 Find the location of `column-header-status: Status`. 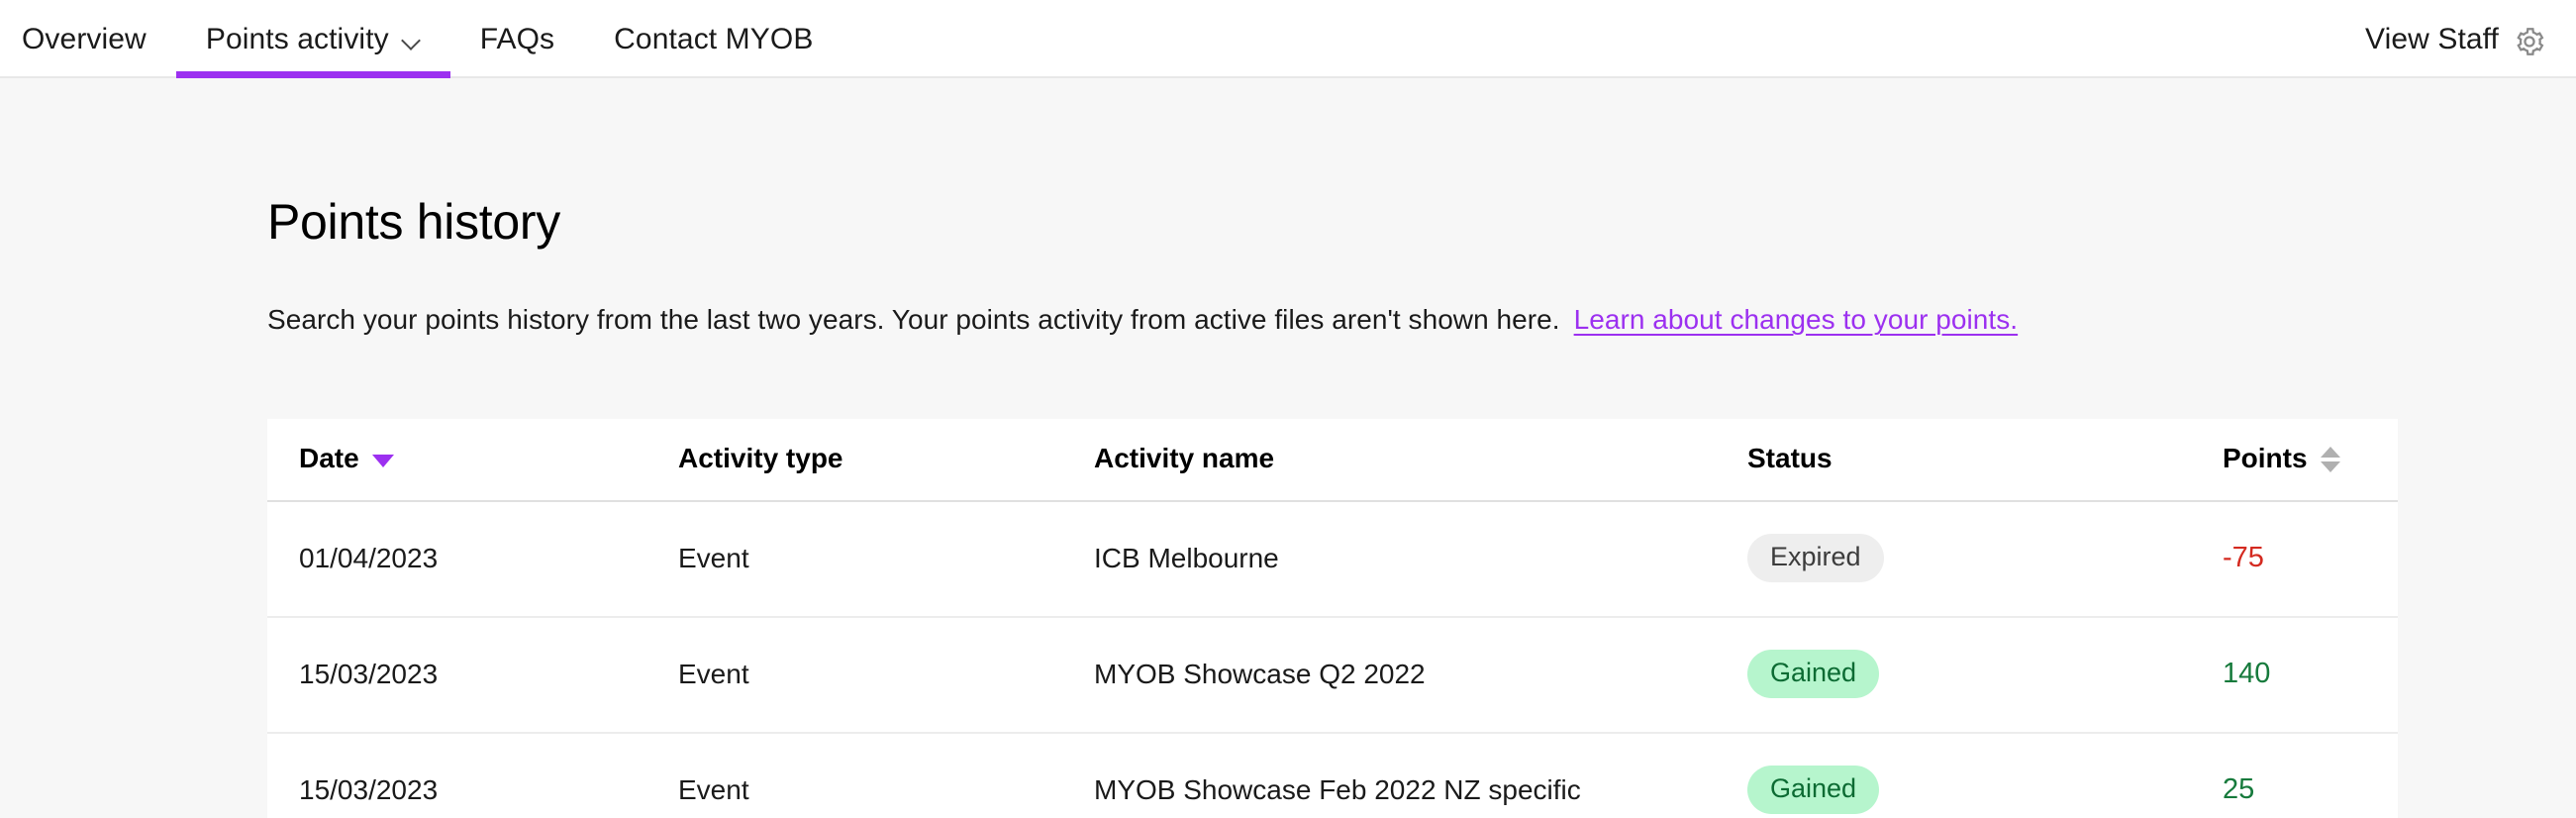

column-header-status: Status is located at coordinates (1985, 460).